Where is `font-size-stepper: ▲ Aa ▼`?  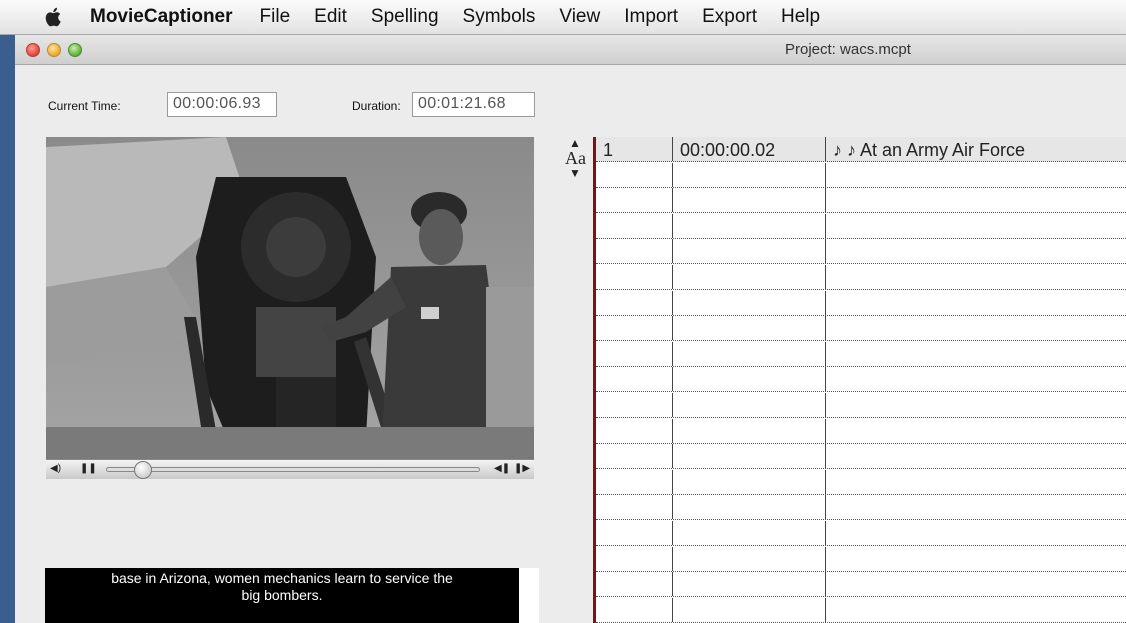
font-size-stepper: ▲ Aa ▼ is located at coordinates (575, 158).